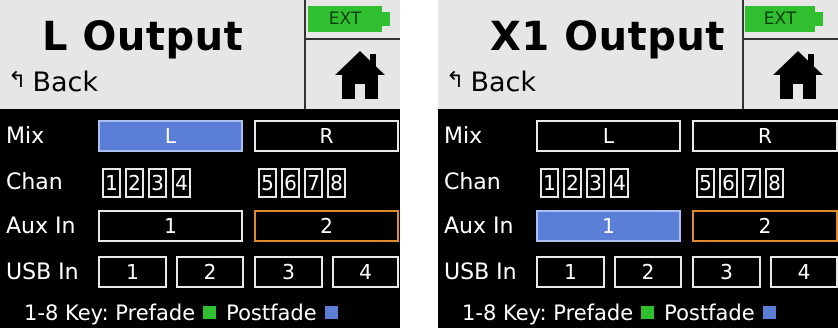  I want to click on page-title: L Output, so click(143, 37).